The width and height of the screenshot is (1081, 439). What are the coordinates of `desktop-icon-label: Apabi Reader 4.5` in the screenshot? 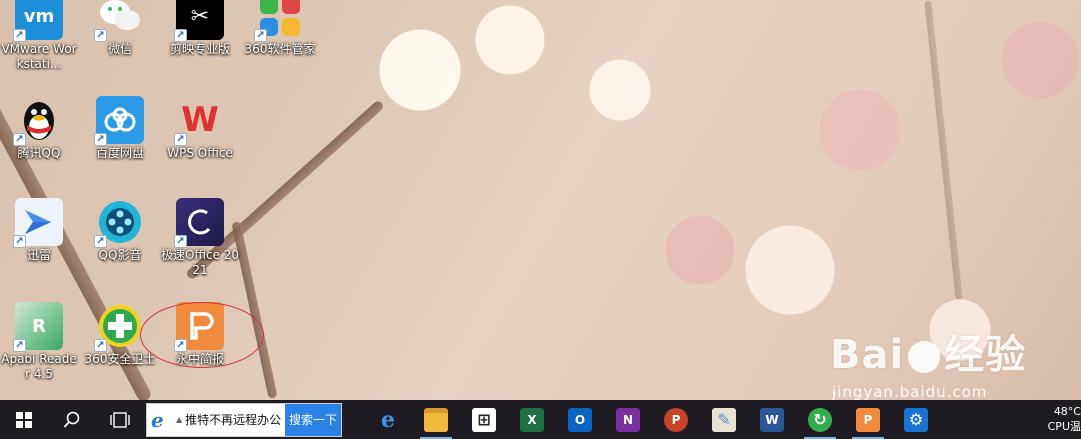 It's located at (39, 366).